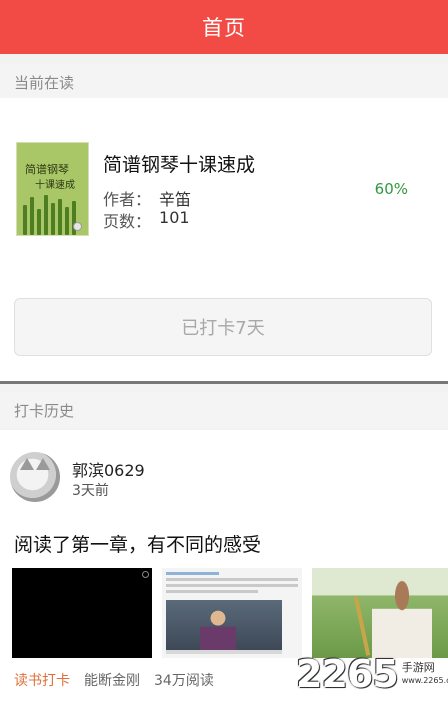 The height and width of the screenshot is (708, 448). Describe the element at coordinates (362, 626) in the screenshot. I see `field-rice-stalk` at that location.